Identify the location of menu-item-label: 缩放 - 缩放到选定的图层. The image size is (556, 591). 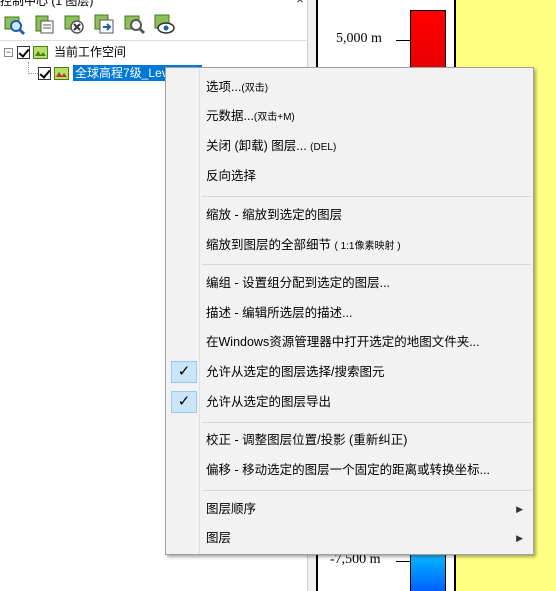
(274, 215).